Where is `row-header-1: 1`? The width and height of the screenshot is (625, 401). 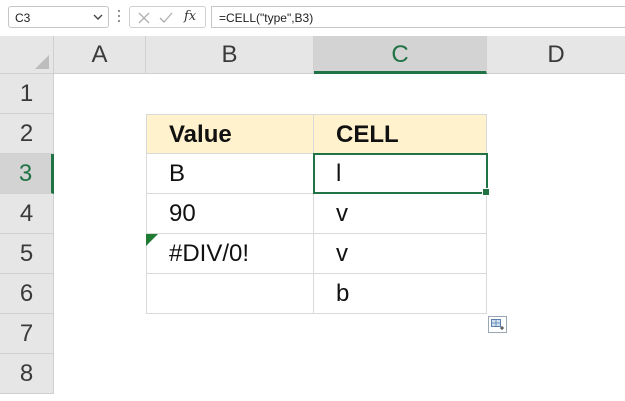 row-header-1: 1 is located at coordinates (27, 94).